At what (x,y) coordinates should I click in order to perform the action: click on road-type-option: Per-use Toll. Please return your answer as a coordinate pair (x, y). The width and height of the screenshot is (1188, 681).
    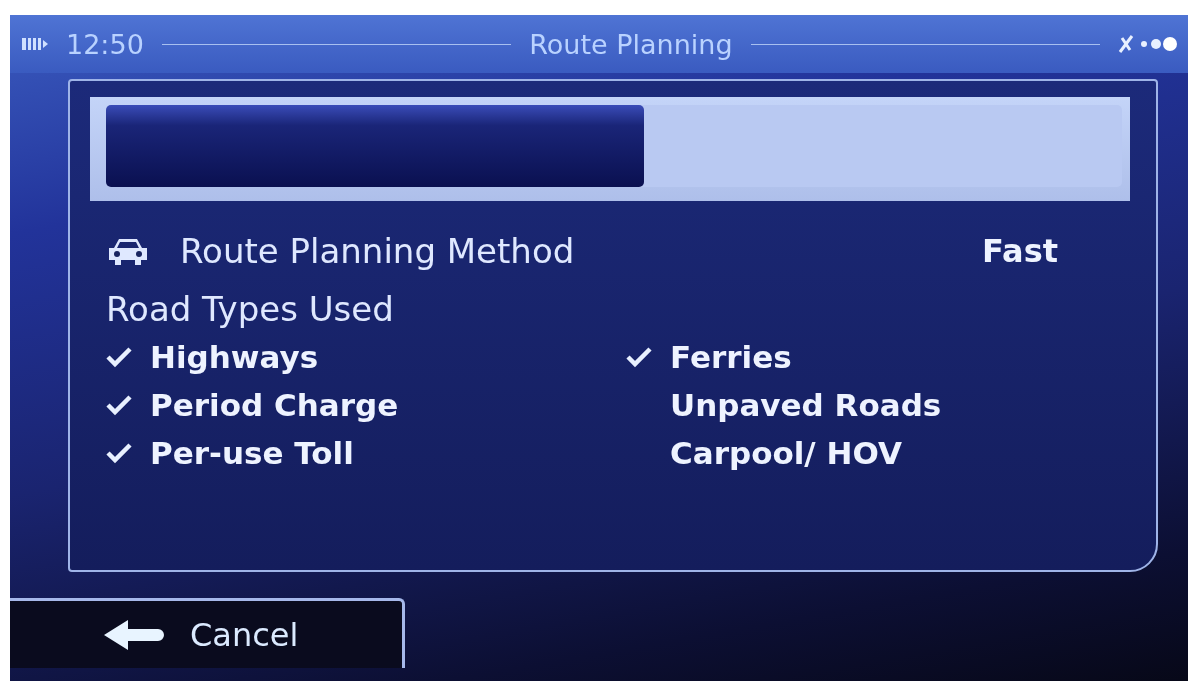
    Looking at the image, I should click on (366, 453).